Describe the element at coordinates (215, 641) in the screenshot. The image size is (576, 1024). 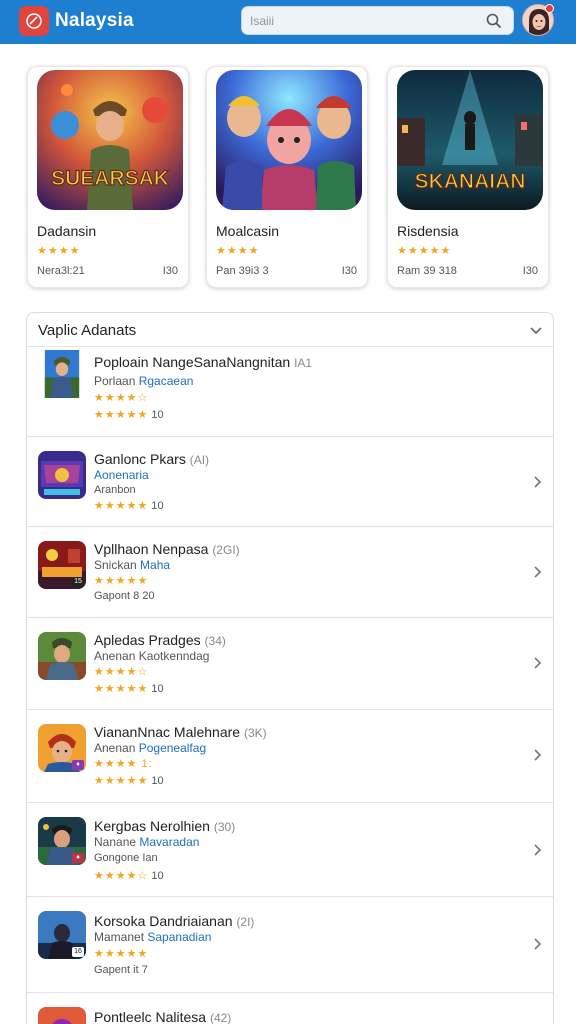
I see `list-item-suffix: (34)` at that location.